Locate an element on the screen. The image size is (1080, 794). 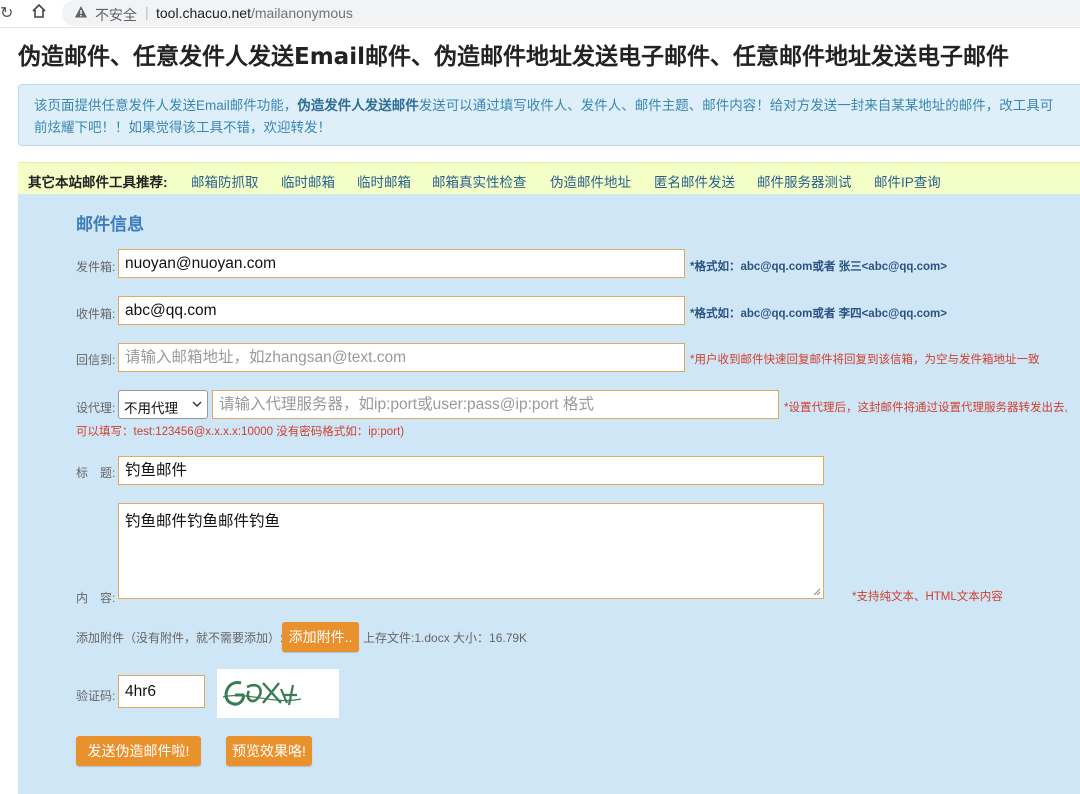
info-line2: 前炫耀下吧！！如果觉得该工具不错，欢迎转发！ is located at coordinates (182, 127).